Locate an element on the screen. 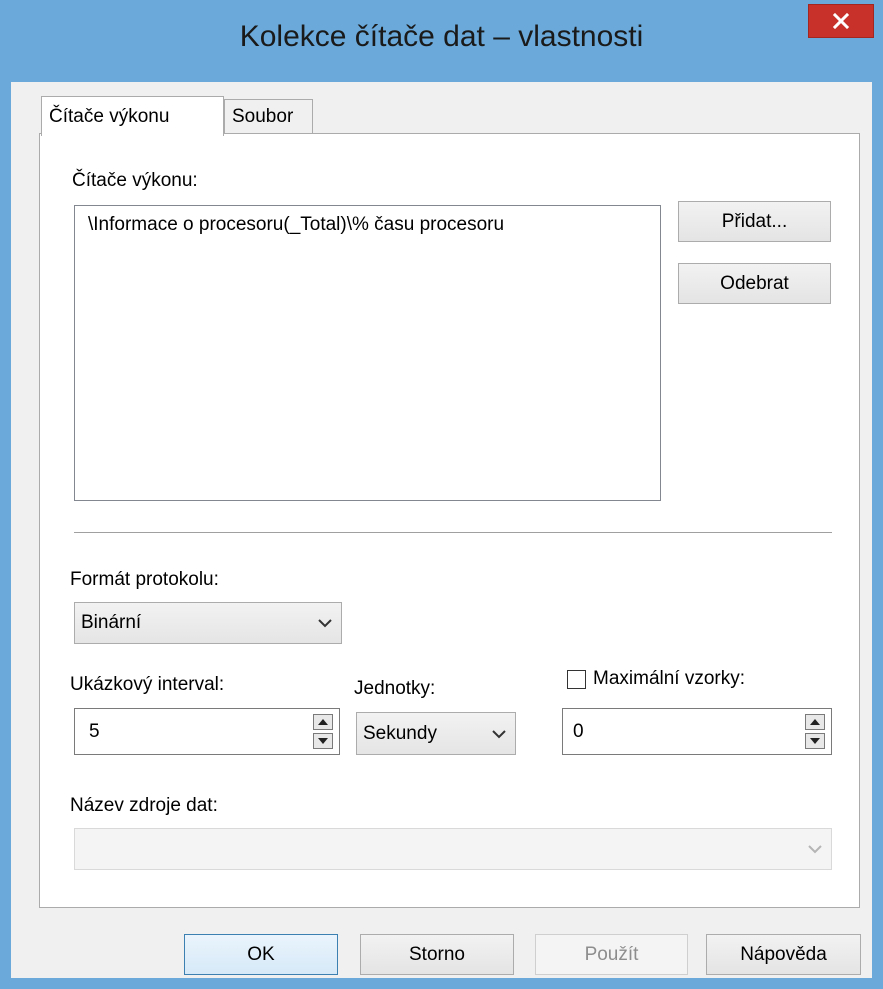  units-label: Jednotky: is located at coordinates (395, 688).